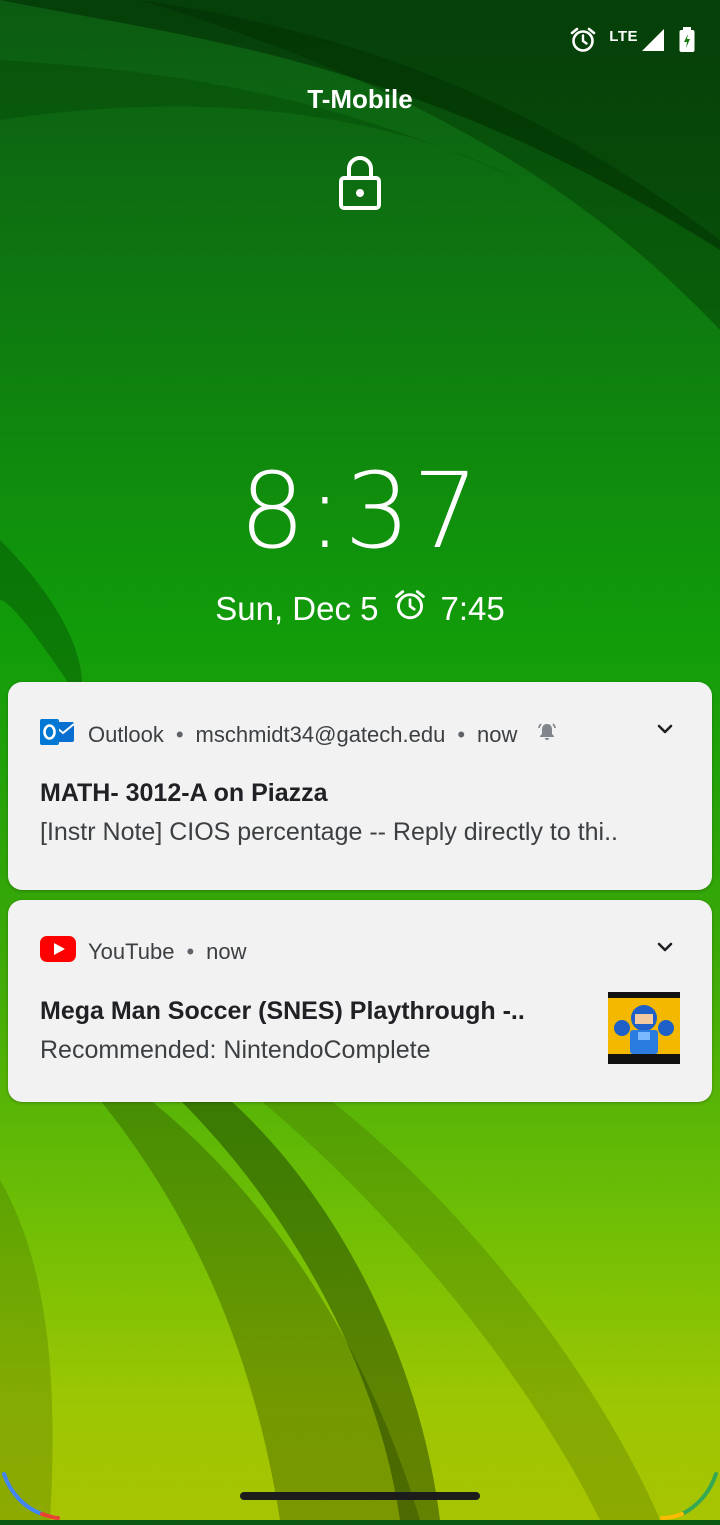 This screenshot has height=1525, width=720. I want to click on notification-body: Recommended: NintendoComplete, so click(235, 1050).